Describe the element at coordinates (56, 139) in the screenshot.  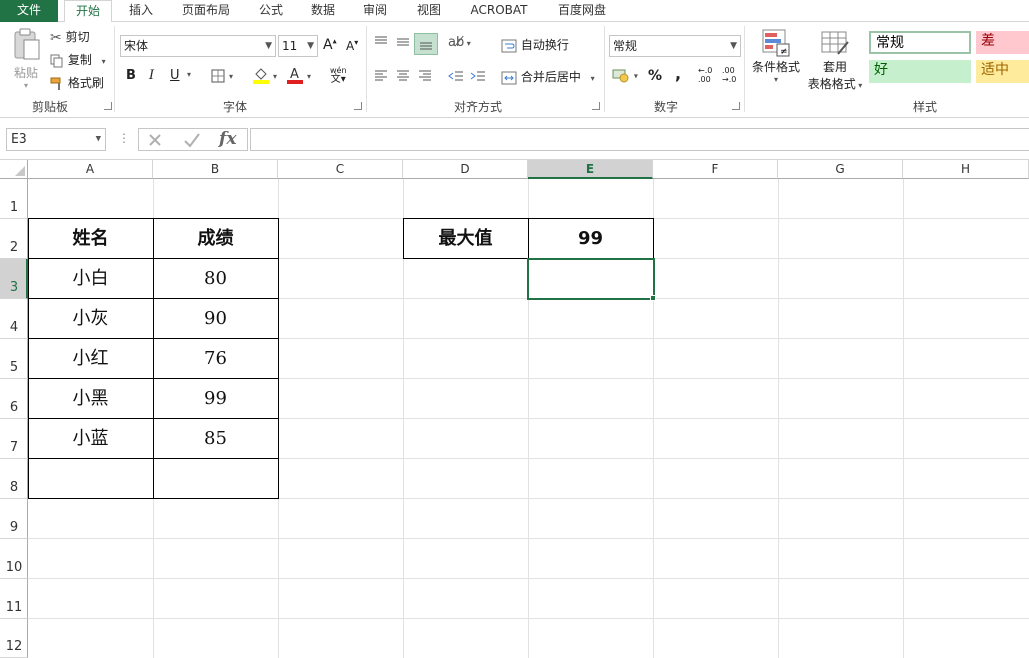
I see `name-box: E3 ▼` at that location.